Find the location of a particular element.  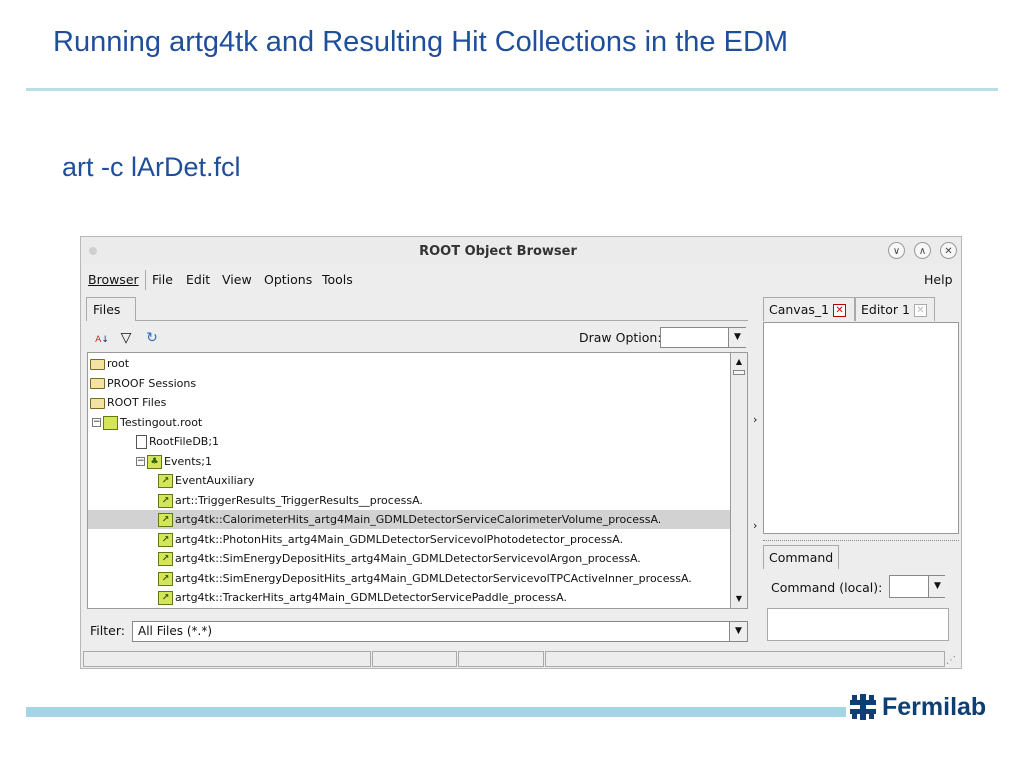

tree-item-label: Testingout.root is located at coordinates (161, 422).